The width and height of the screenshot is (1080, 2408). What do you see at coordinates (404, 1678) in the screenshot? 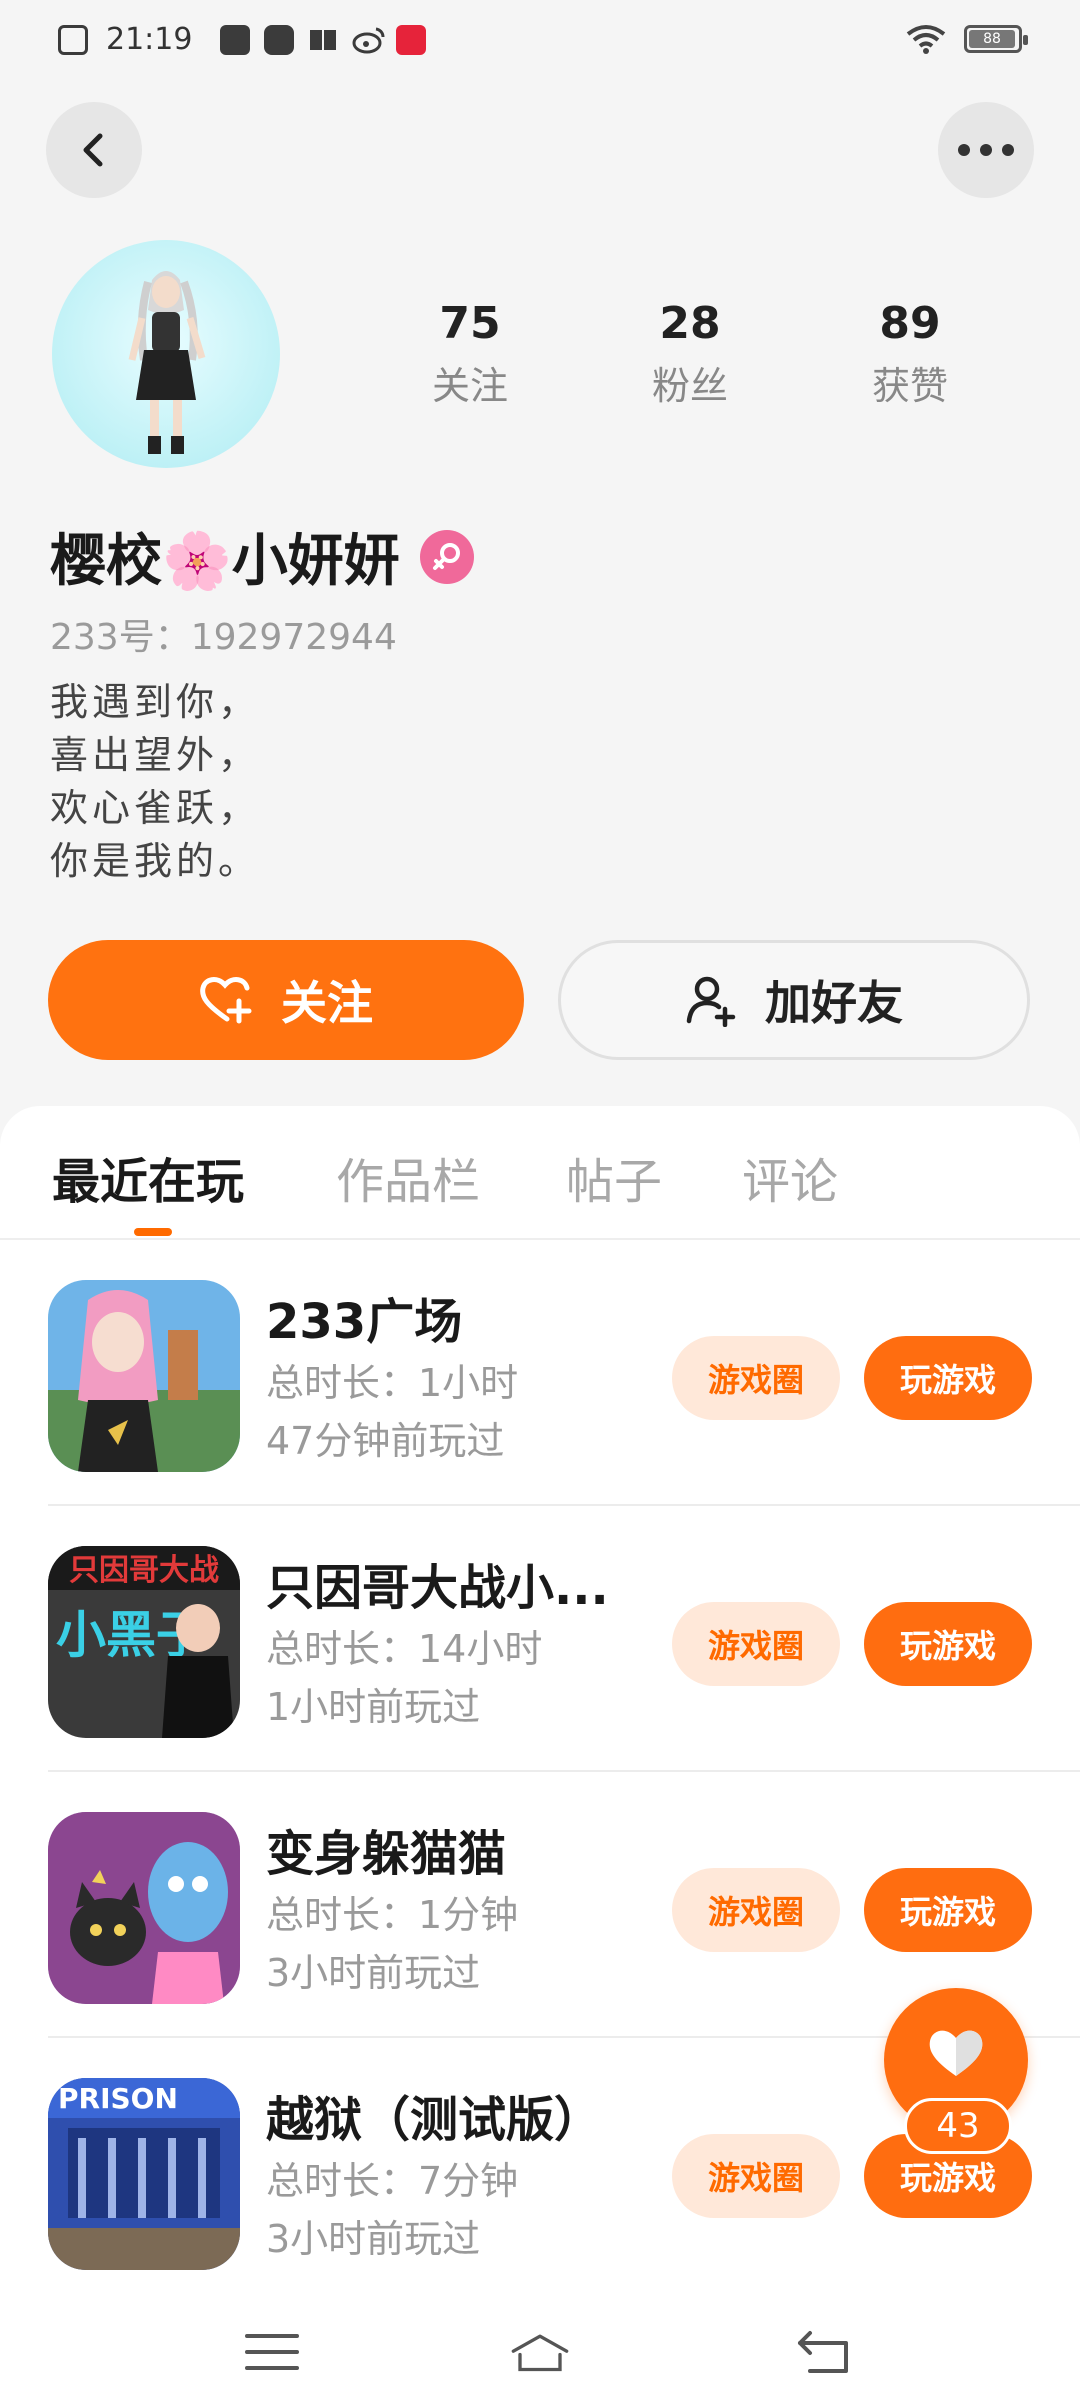
I see `game-meta: 总时长：14小时 1小时前玩过` at bounding box center [404, 1678].